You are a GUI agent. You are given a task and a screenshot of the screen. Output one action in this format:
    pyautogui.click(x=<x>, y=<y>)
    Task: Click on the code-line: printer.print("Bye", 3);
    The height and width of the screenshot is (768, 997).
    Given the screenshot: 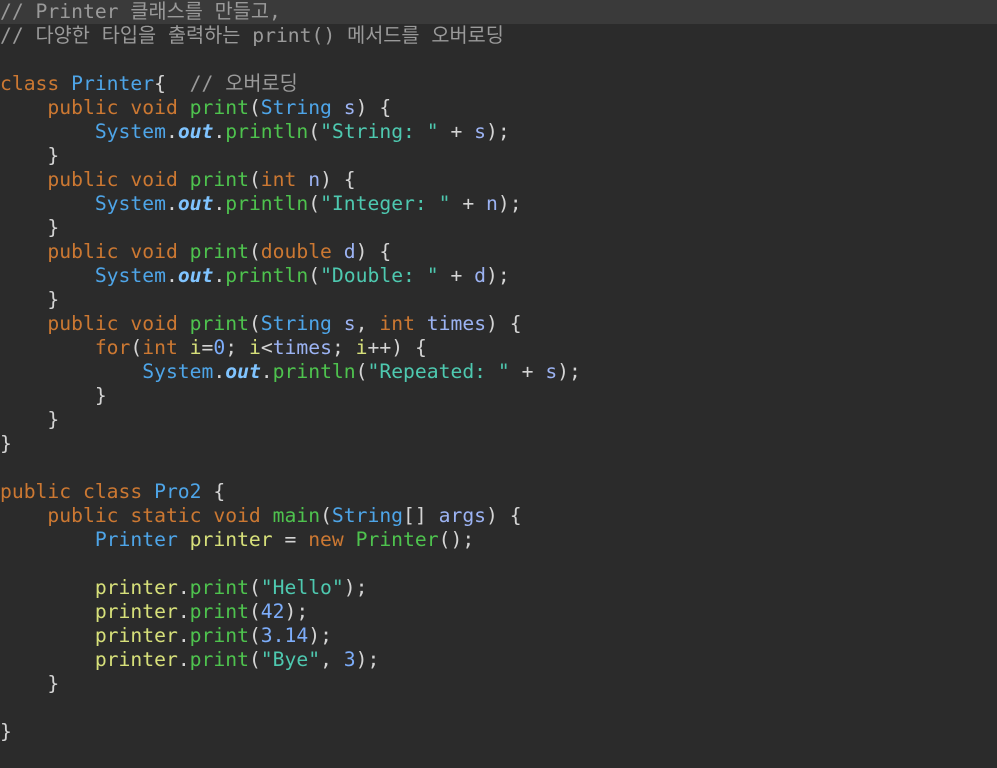 What is the action you would take?
    pyautogui.click(x=498, y=660)
    